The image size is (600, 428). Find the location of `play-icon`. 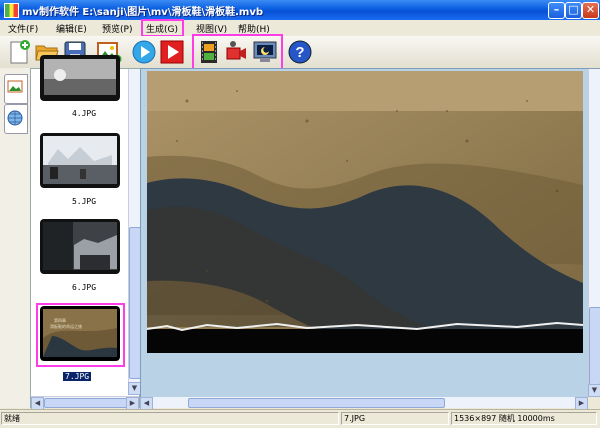

play-icon is located at coordinates (144, 52).